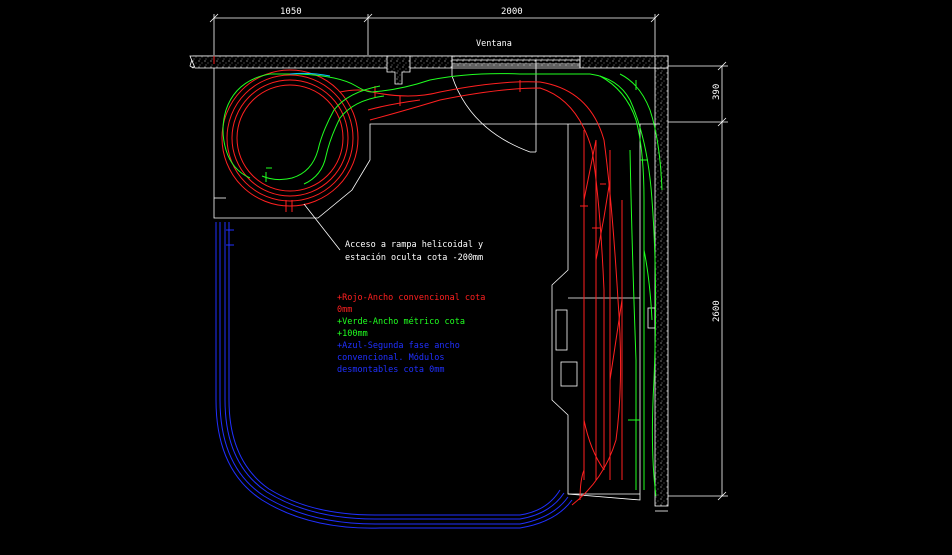  Describe the element at coordinates (717, 311) in the screenshot. I see `dim-side-height: 2600` at that location.